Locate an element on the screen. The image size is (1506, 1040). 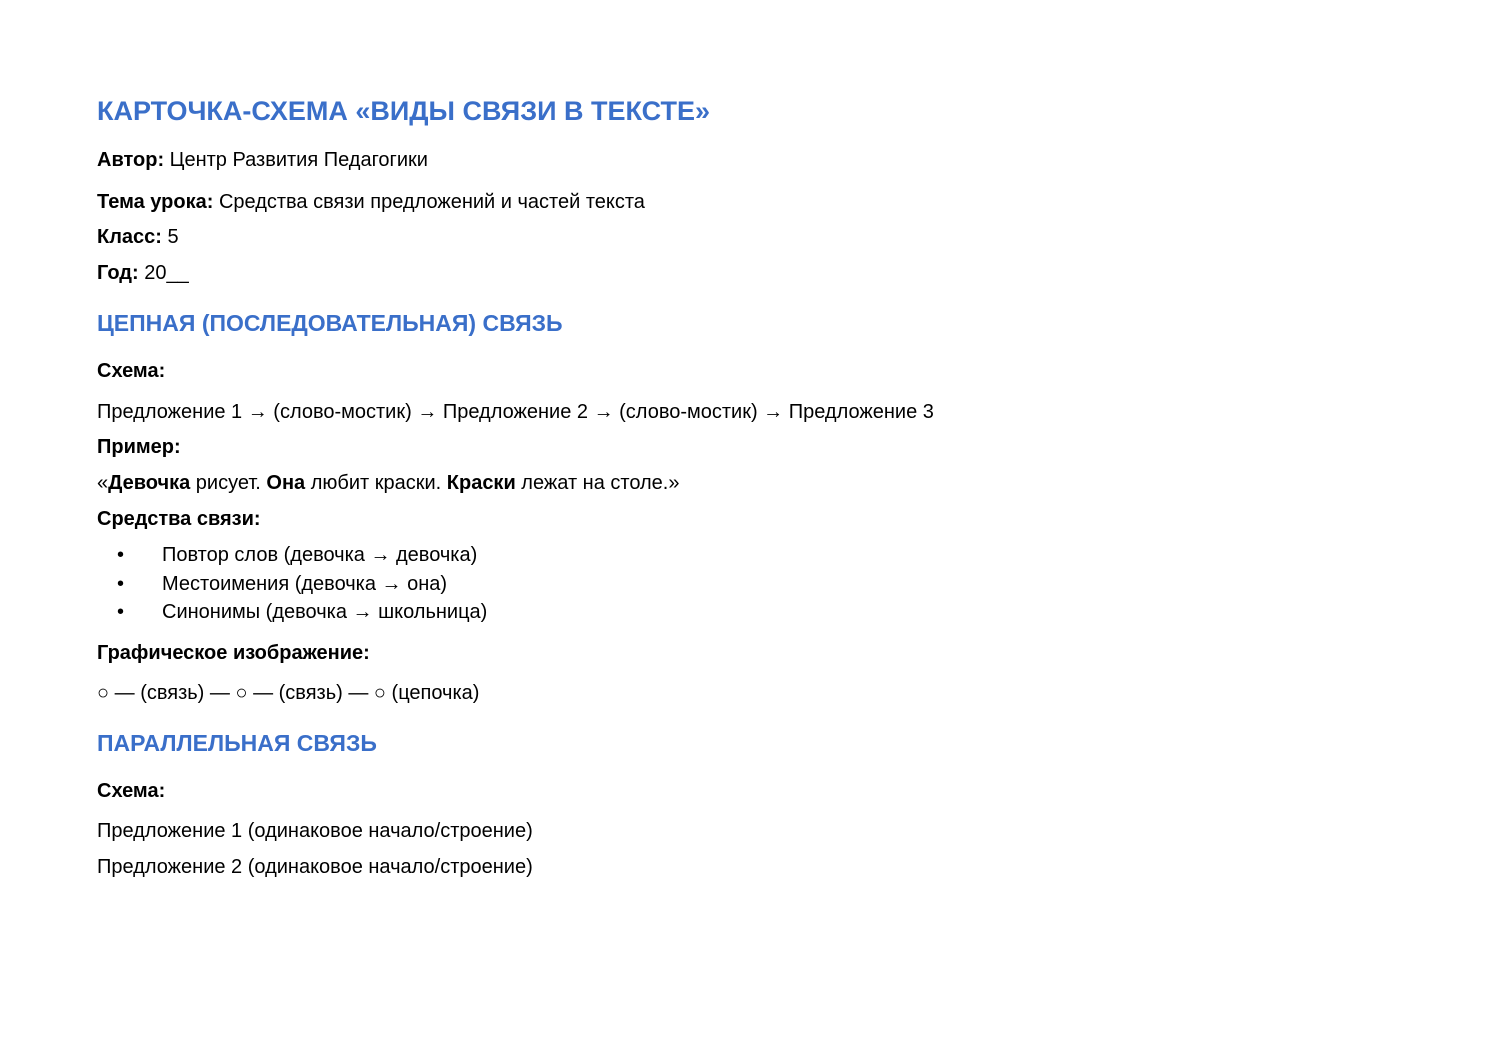
document-title: КАРТОЧКА-СХЕМА «ВИДЫ СВЯЗИ В ТЕКСТЕ» is located at coordinates (403, 111).